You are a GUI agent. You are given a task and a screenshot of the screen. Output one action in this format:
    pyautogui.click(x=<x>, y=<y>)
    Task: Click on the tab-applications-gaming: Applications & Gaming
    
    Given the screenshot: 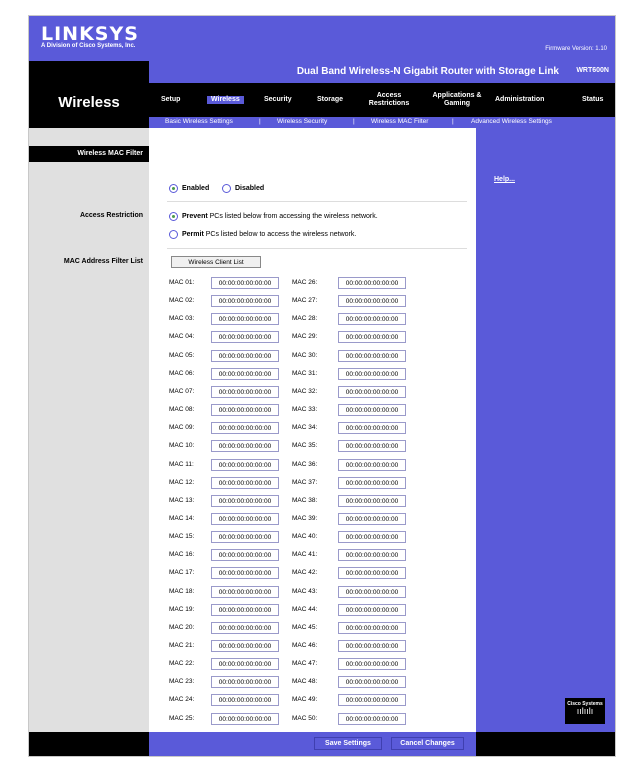 What is the action you would take?
    pyautogui.click(x=457, y=100)
    